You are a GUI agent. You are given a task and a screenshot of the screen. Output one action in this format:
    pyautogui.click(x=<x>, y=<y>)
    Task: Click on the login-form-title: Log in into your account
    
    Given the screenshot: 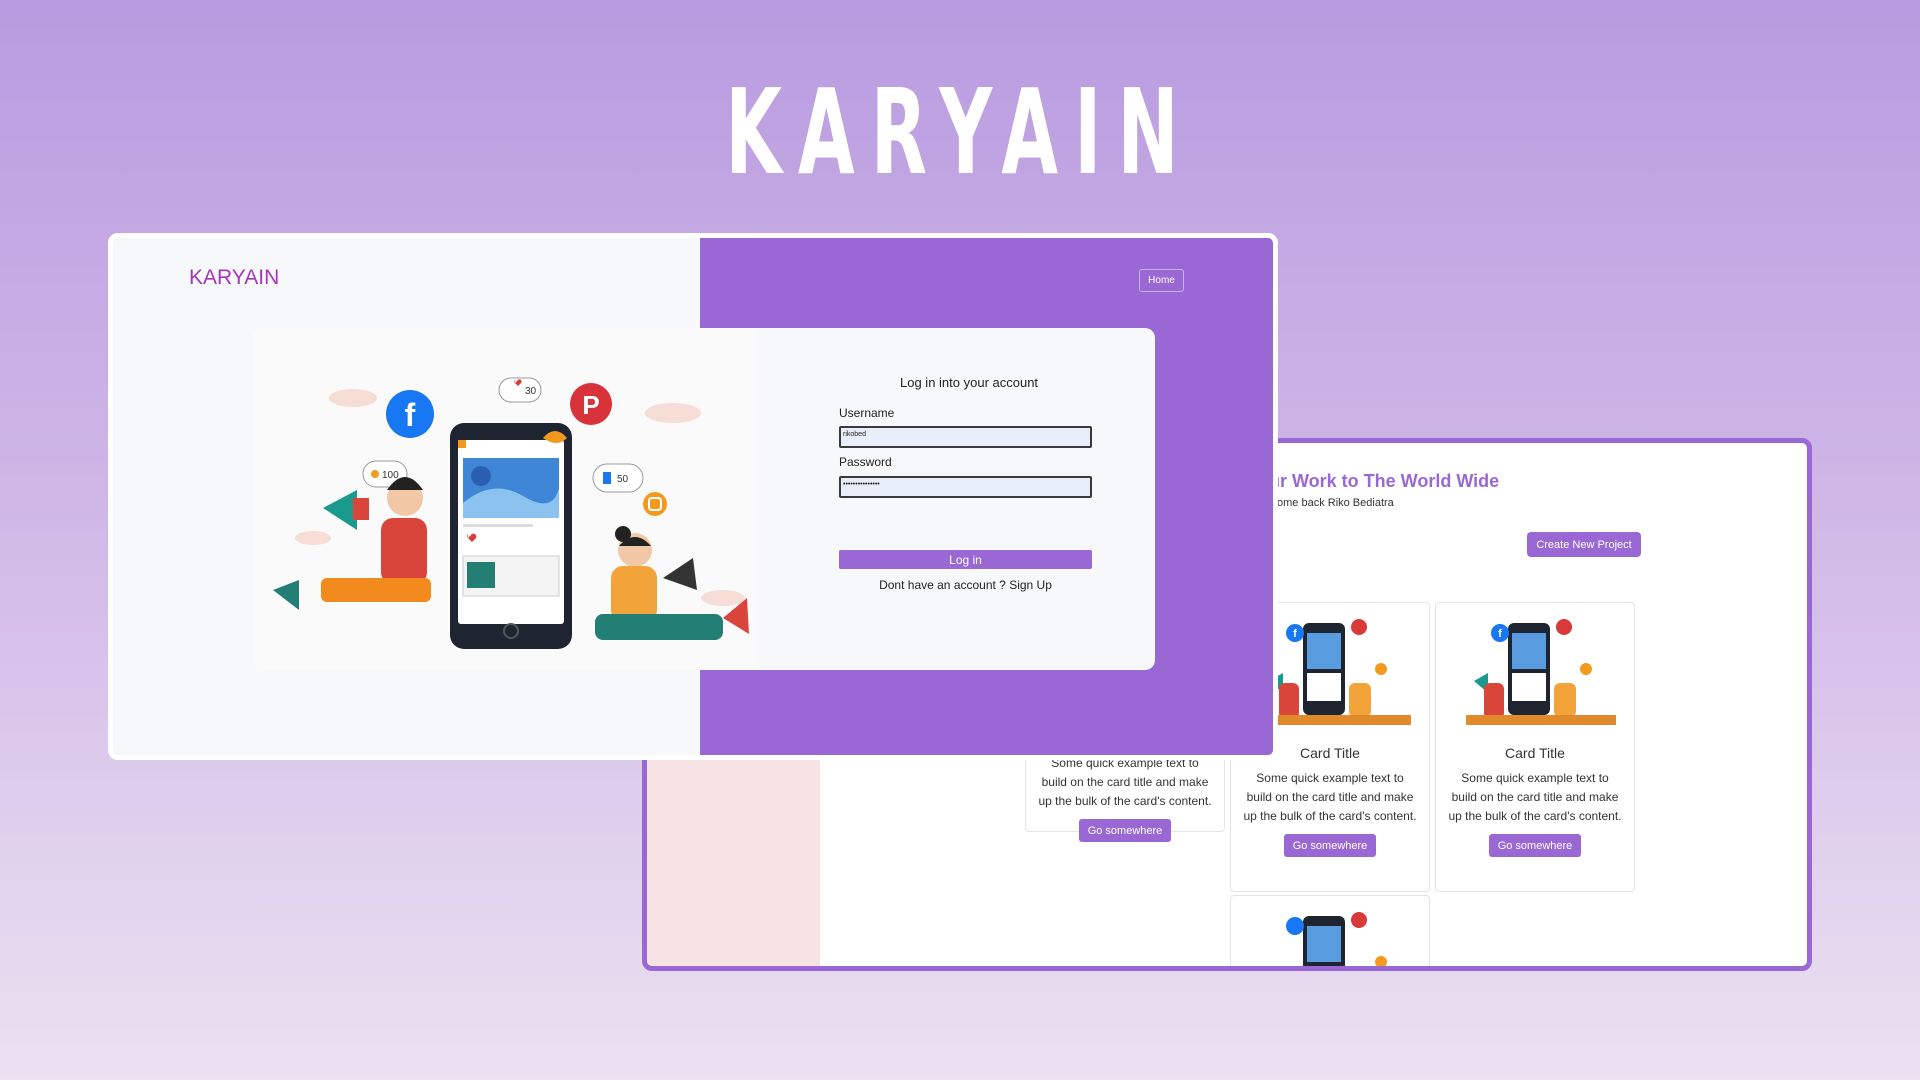 What is the action you would take?
    pyautogui.click(x=969, y=382)
    